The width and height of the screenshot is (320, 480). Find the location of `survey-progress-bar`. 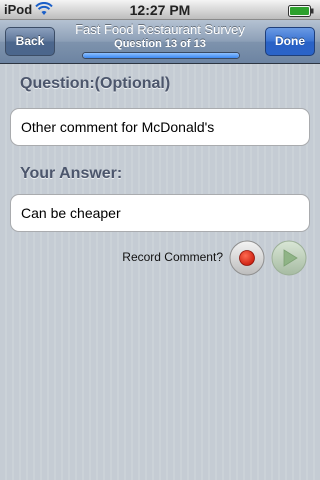

survey-progress-bar is located at coordinates (161, 55).